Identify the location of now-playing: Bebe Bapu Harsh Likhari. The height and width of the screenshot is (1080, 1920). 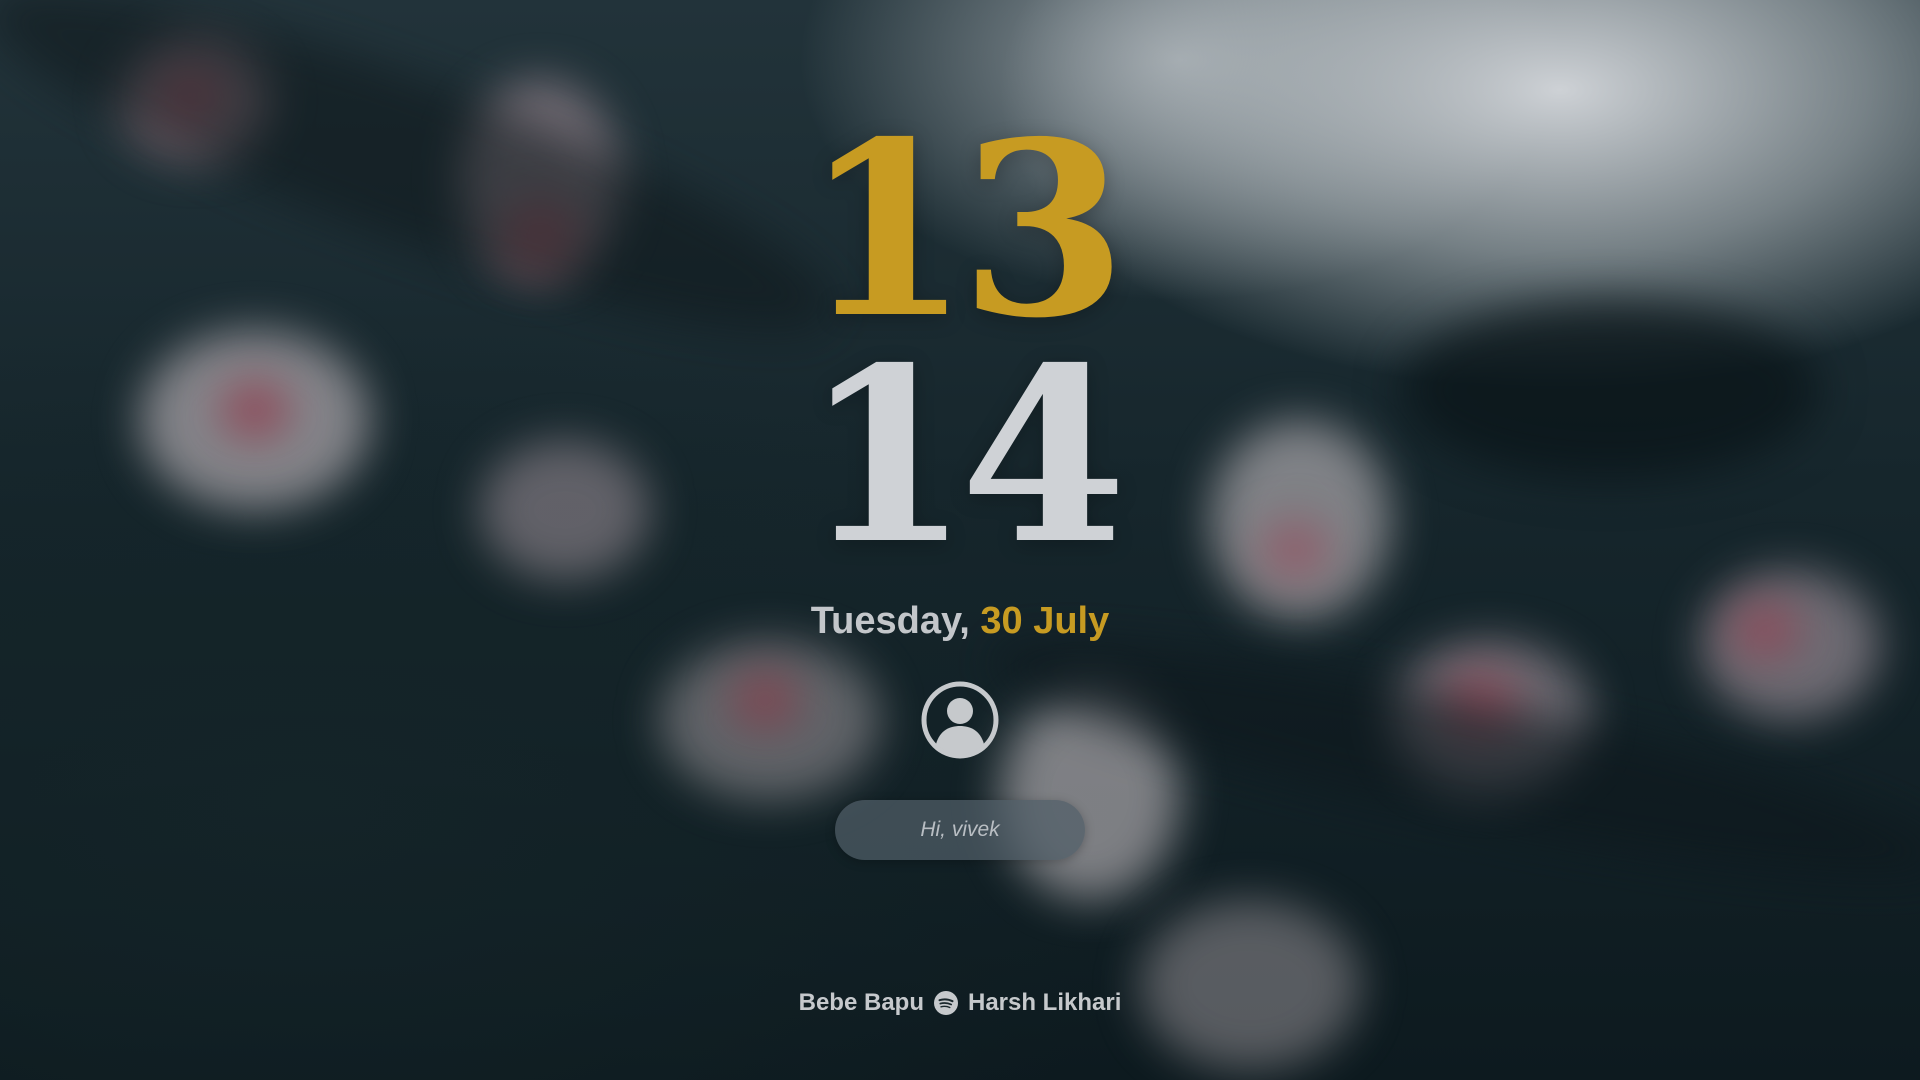
(960, 1003).